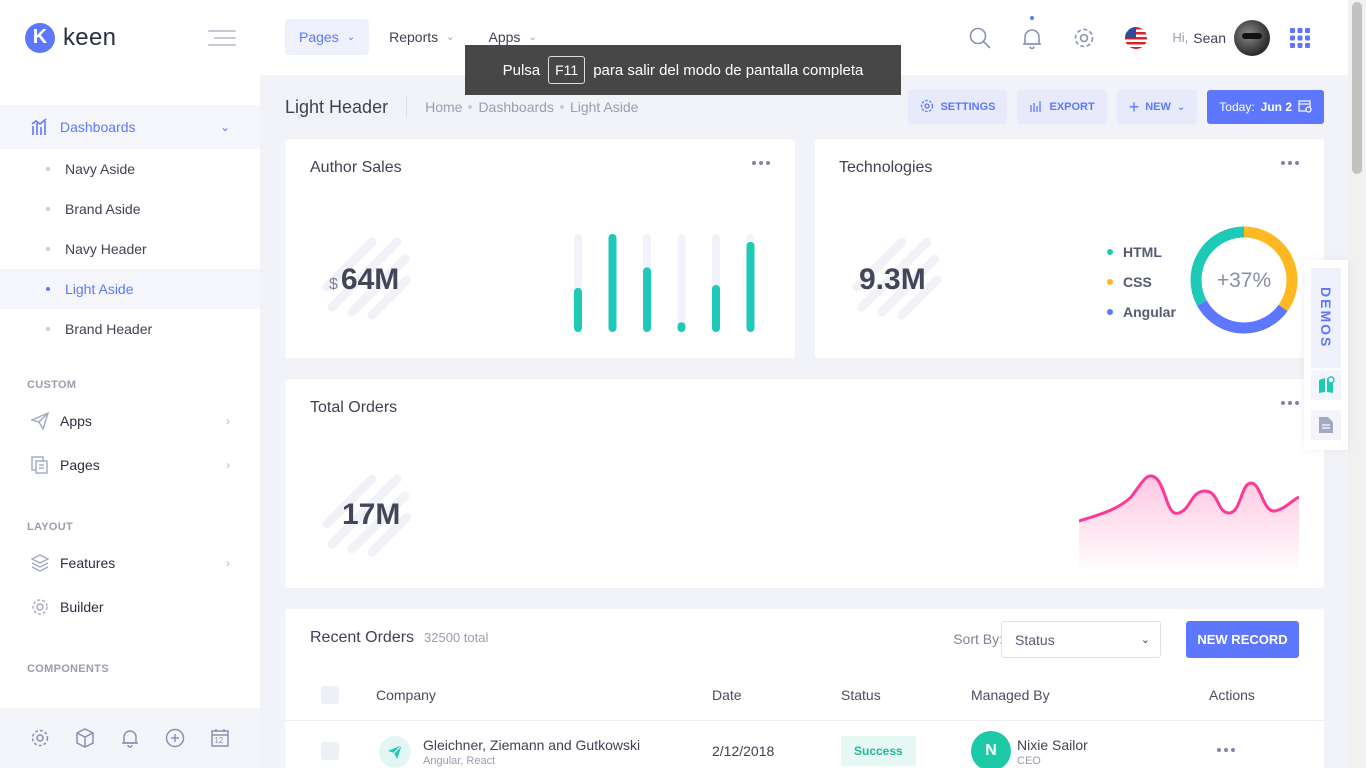 Image resolution: width=1366 pixels, height=768 pixels. Describe the element at coordinates (130, 289) in the screenshot. I see `sidebar-subitem-light-aside: Light Aside` at that location.